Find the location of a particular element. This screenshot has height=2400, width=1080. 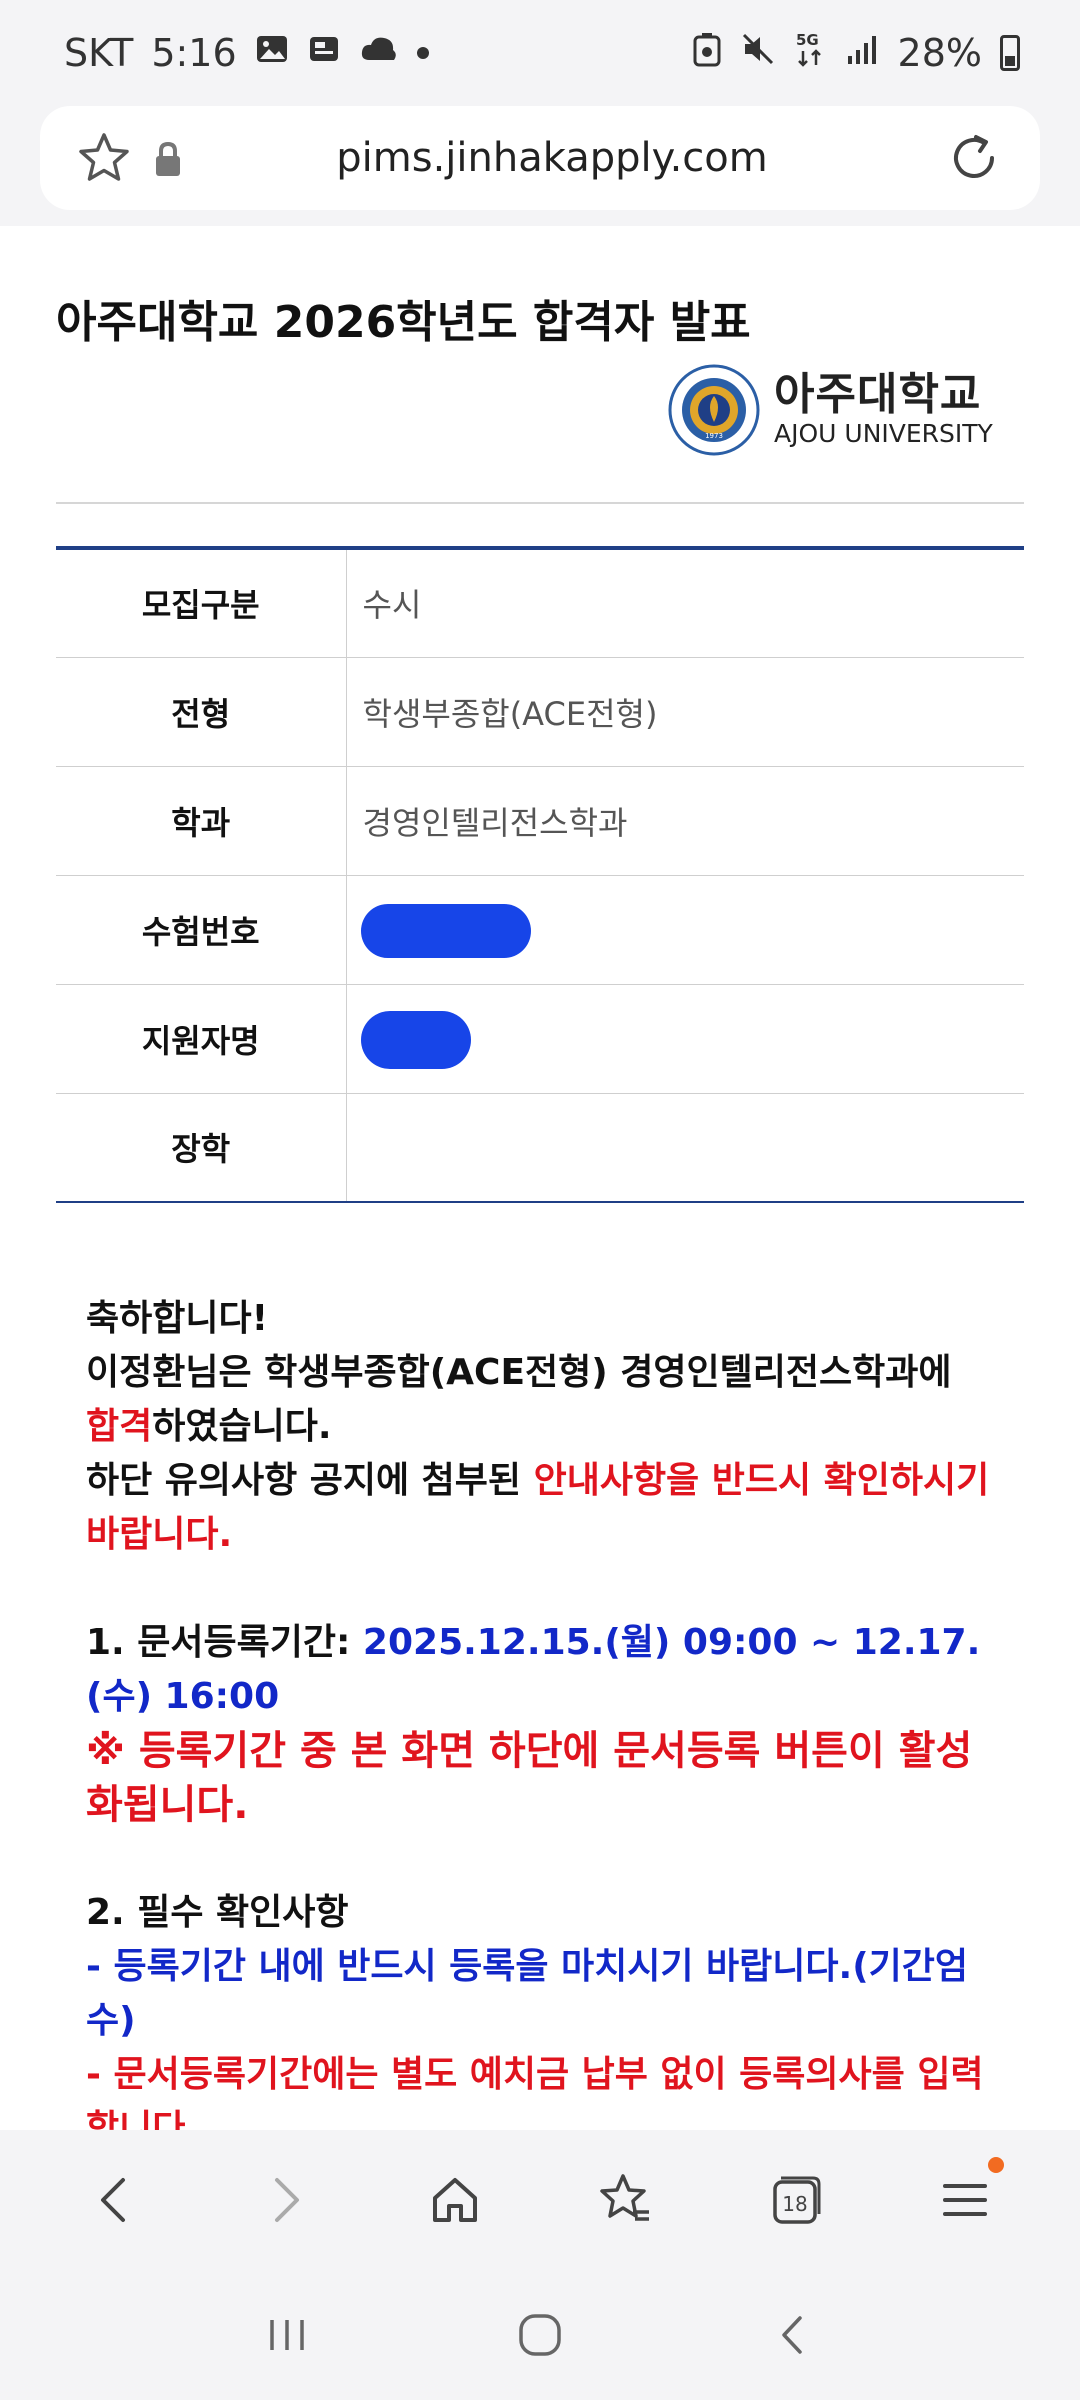

battery-icon is located at coordinates (1010, 53).